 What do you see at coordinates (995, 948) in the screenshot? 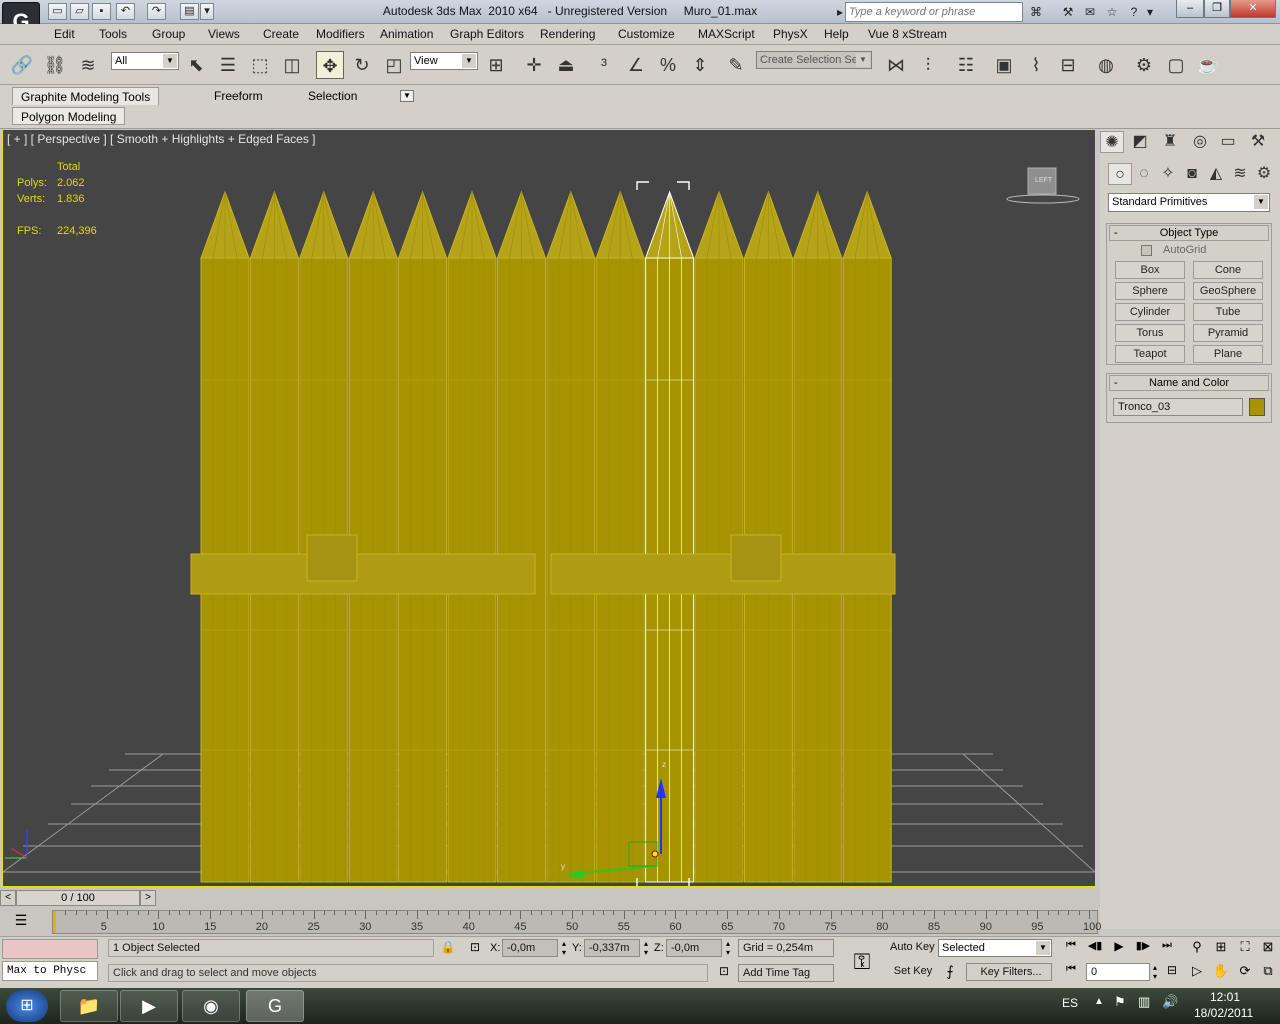
I see `key-mode-dropdown: Selected ▼` at bounding box center [995, 948].